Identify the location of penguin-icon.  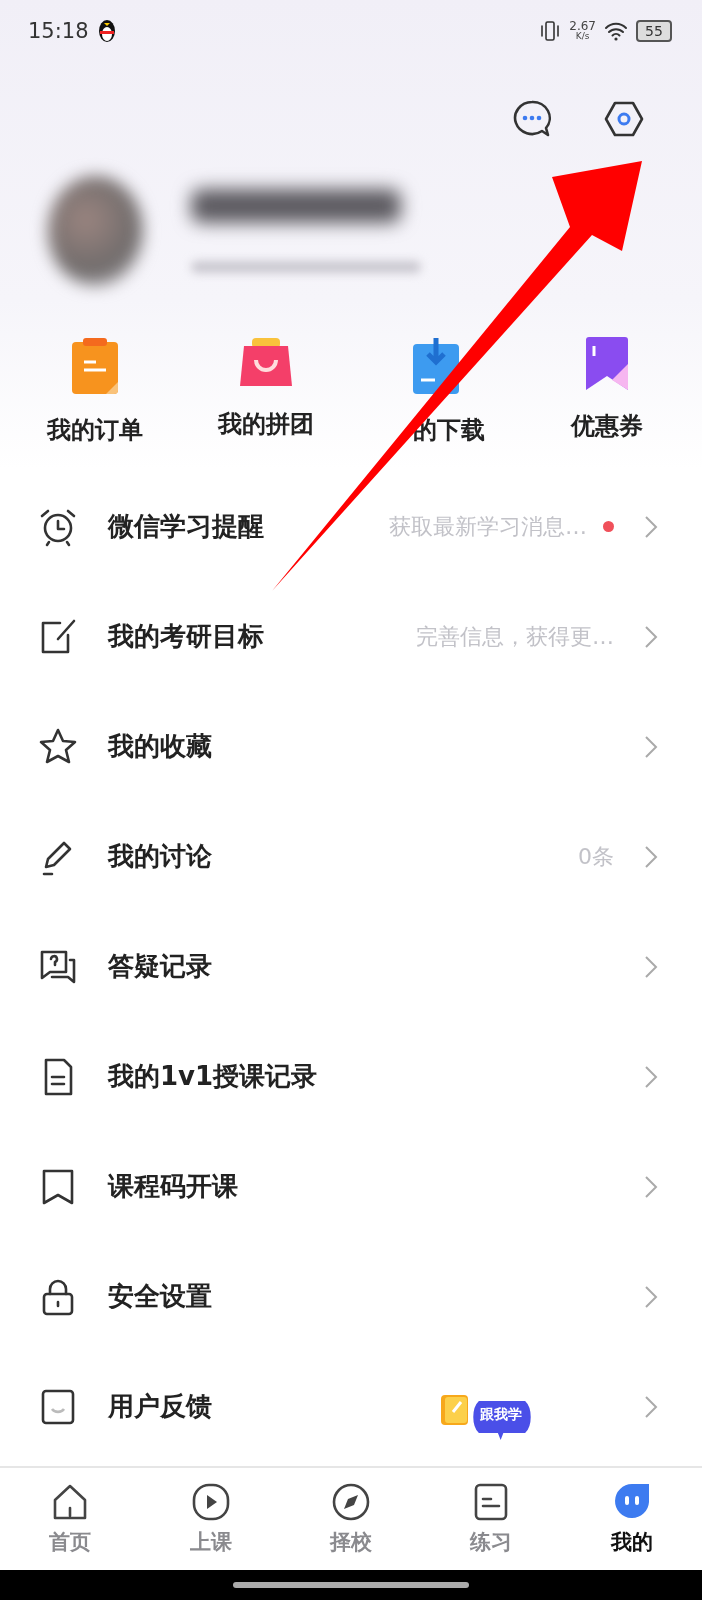
(106, 30).